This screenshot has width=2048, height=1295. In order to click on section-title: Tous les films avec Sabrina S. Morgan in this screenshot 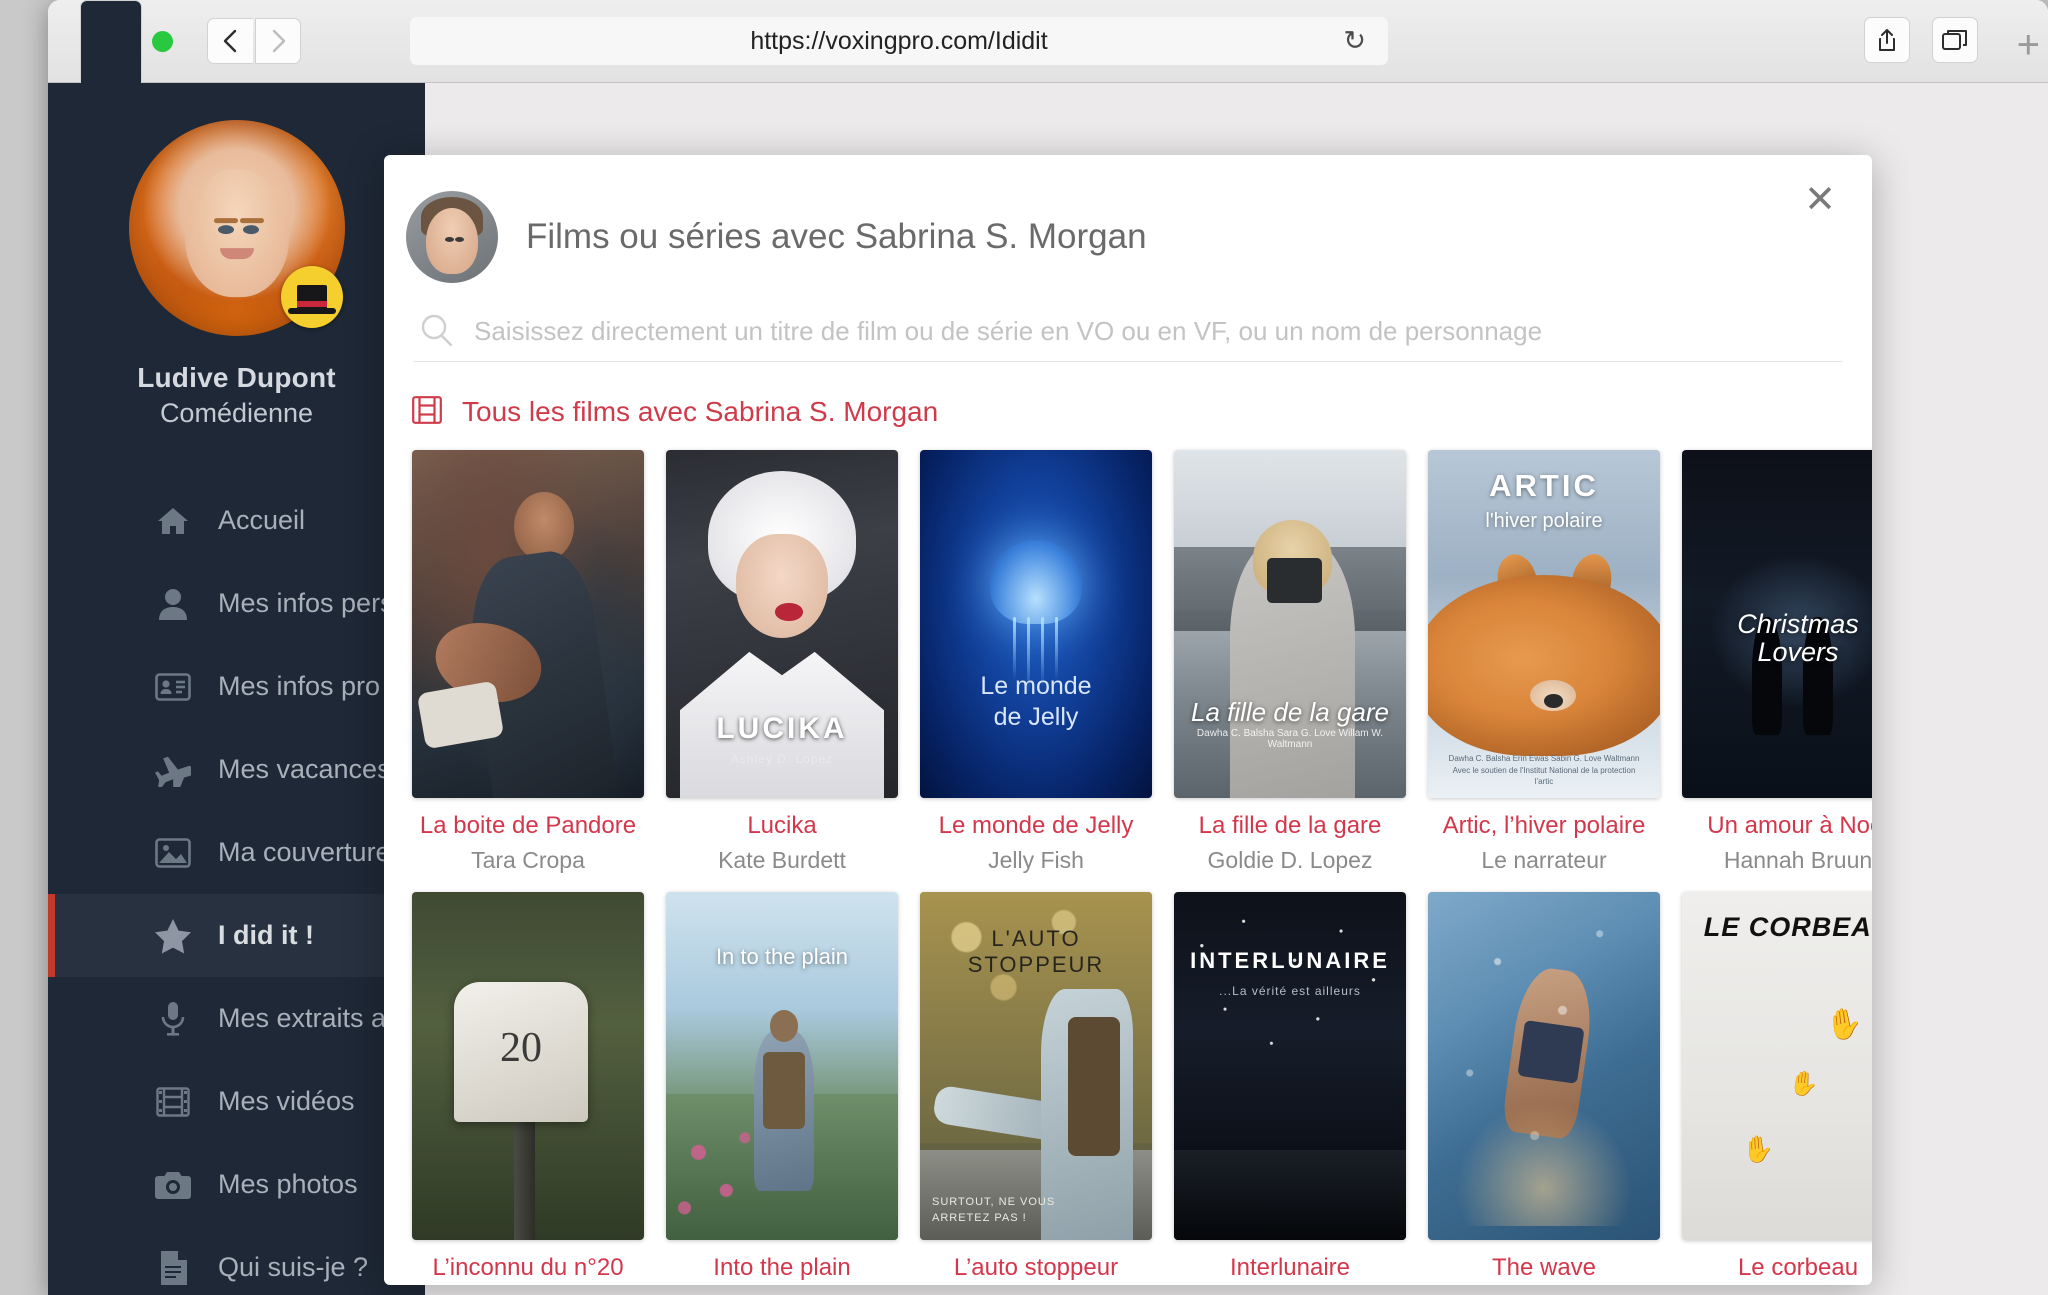, I will do `click(700, 411)`.